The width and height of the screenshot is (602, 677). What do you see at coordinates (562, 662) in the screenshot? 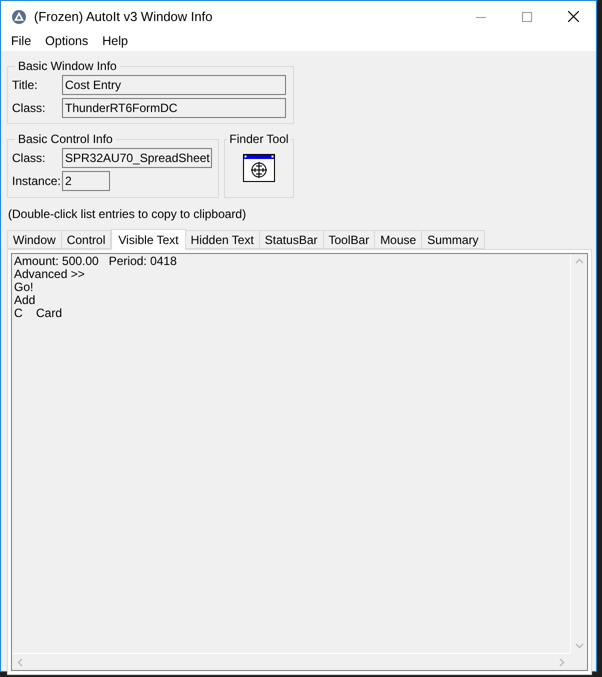
I see `scroll-right-icon` at bounding box center [562, 662].